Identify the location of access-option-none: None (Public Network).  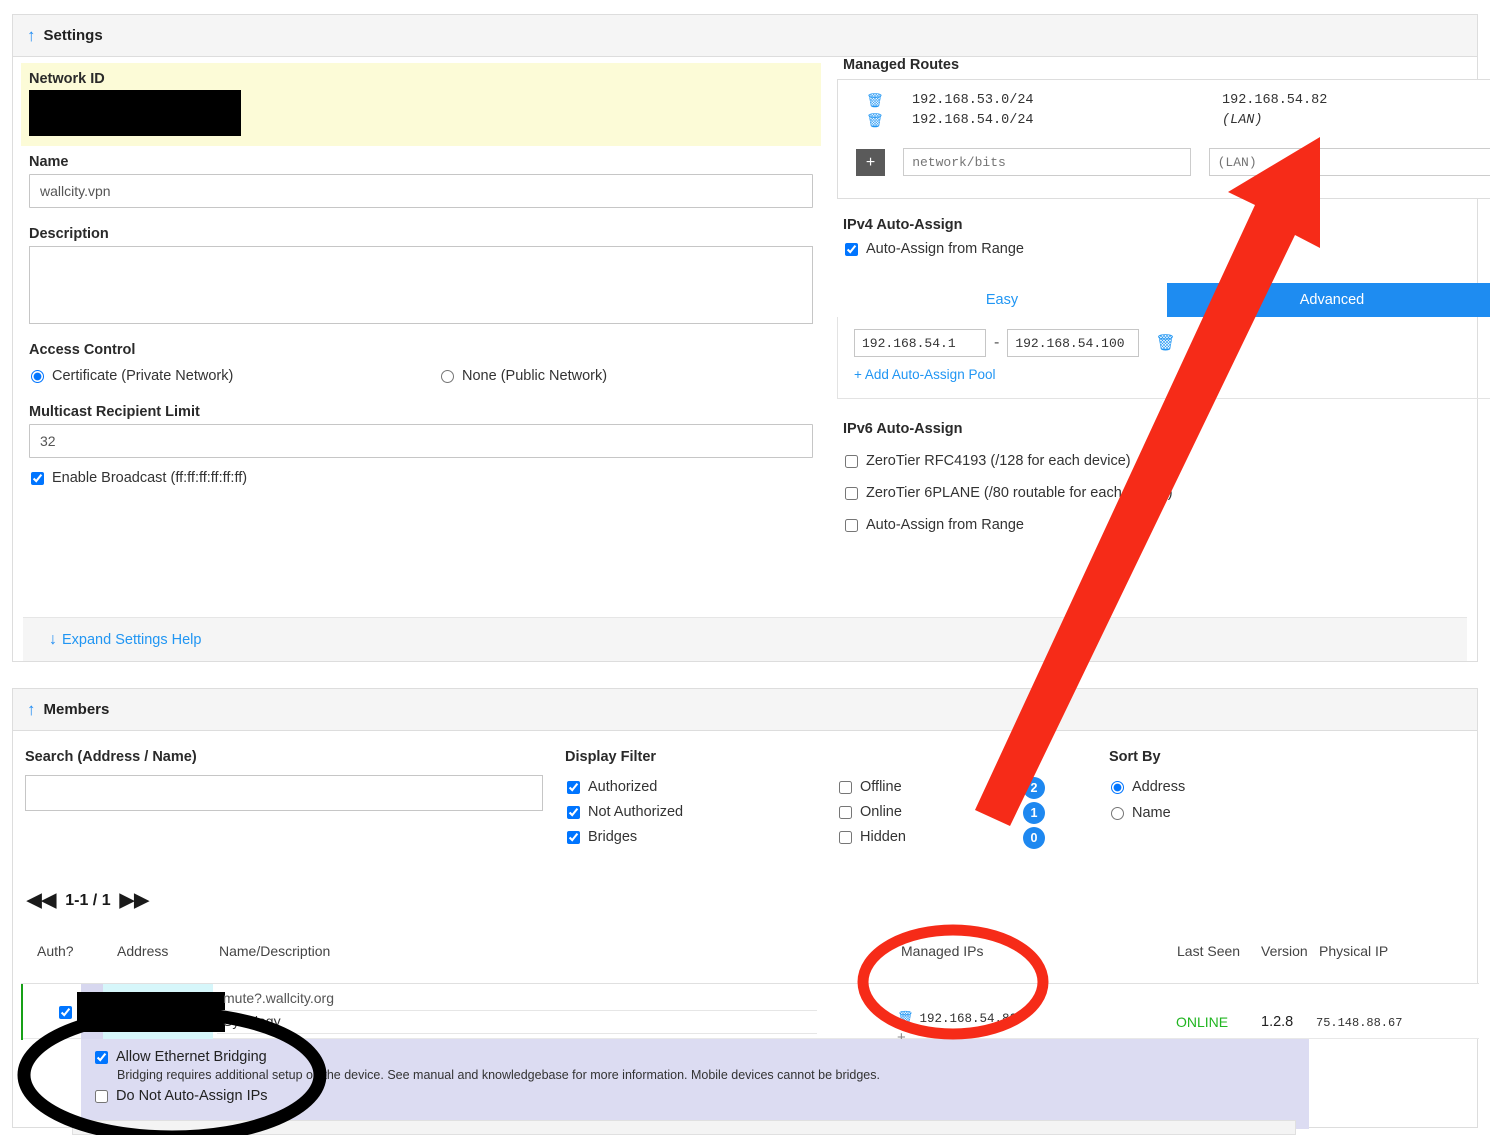
(523, 376).